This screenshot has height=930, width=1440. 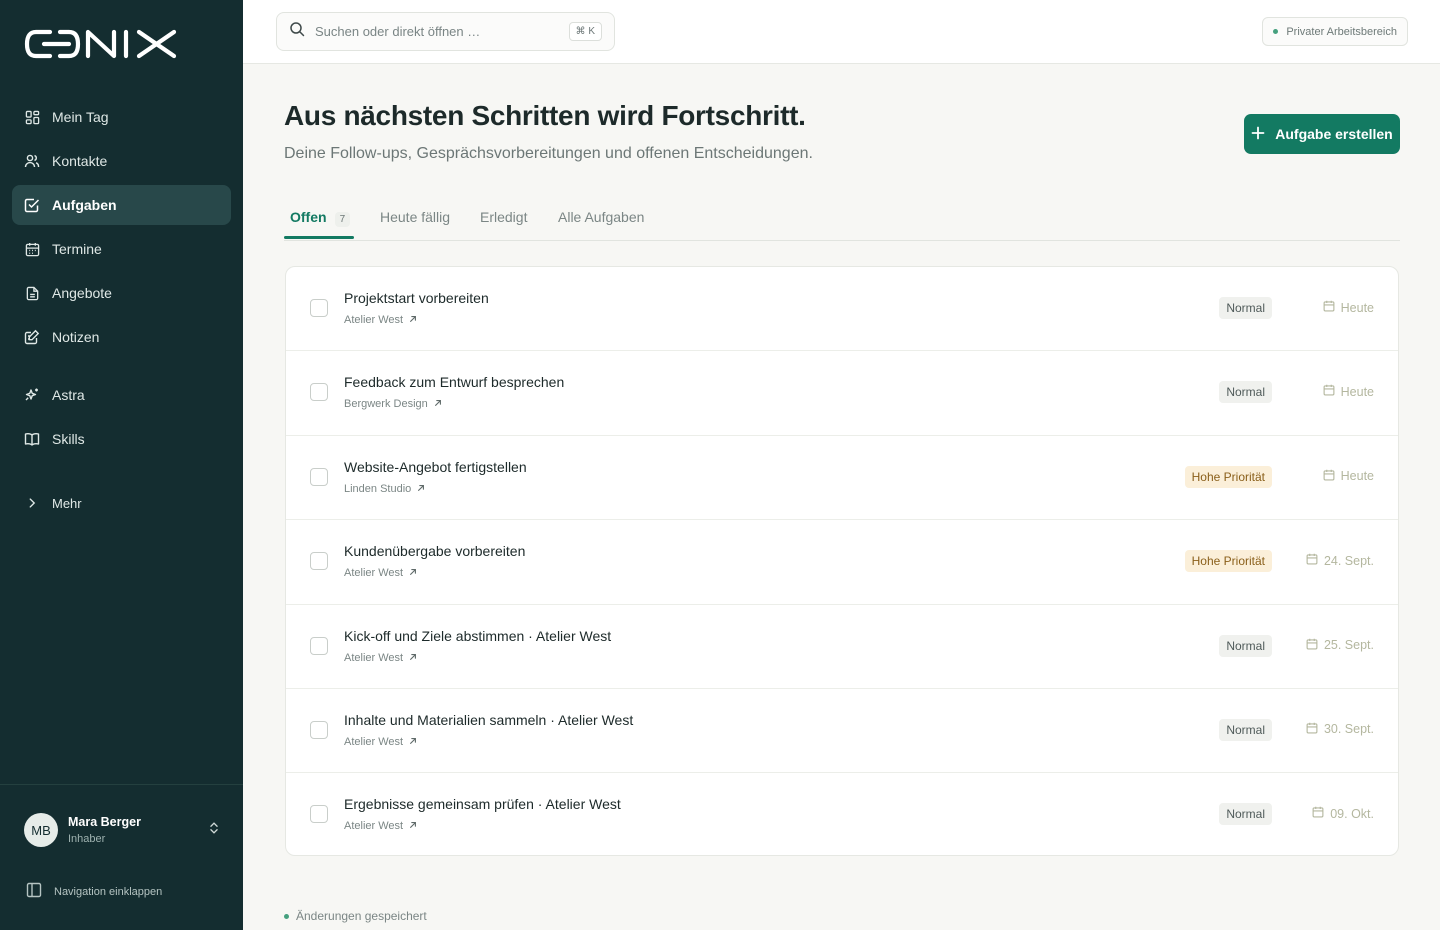 I want to click on workspace-switcher: Privater Arbeitsbereich, so click(x=1335, y=31).